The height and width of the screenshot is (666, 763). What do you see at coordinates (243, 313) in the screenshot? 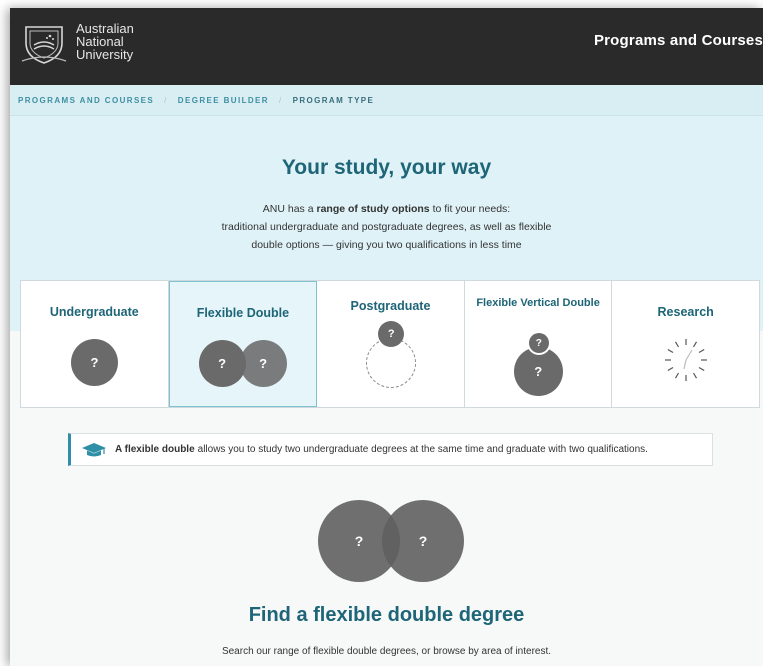
I see `option-label: Flexible Double` at bounding box center [243, 313].